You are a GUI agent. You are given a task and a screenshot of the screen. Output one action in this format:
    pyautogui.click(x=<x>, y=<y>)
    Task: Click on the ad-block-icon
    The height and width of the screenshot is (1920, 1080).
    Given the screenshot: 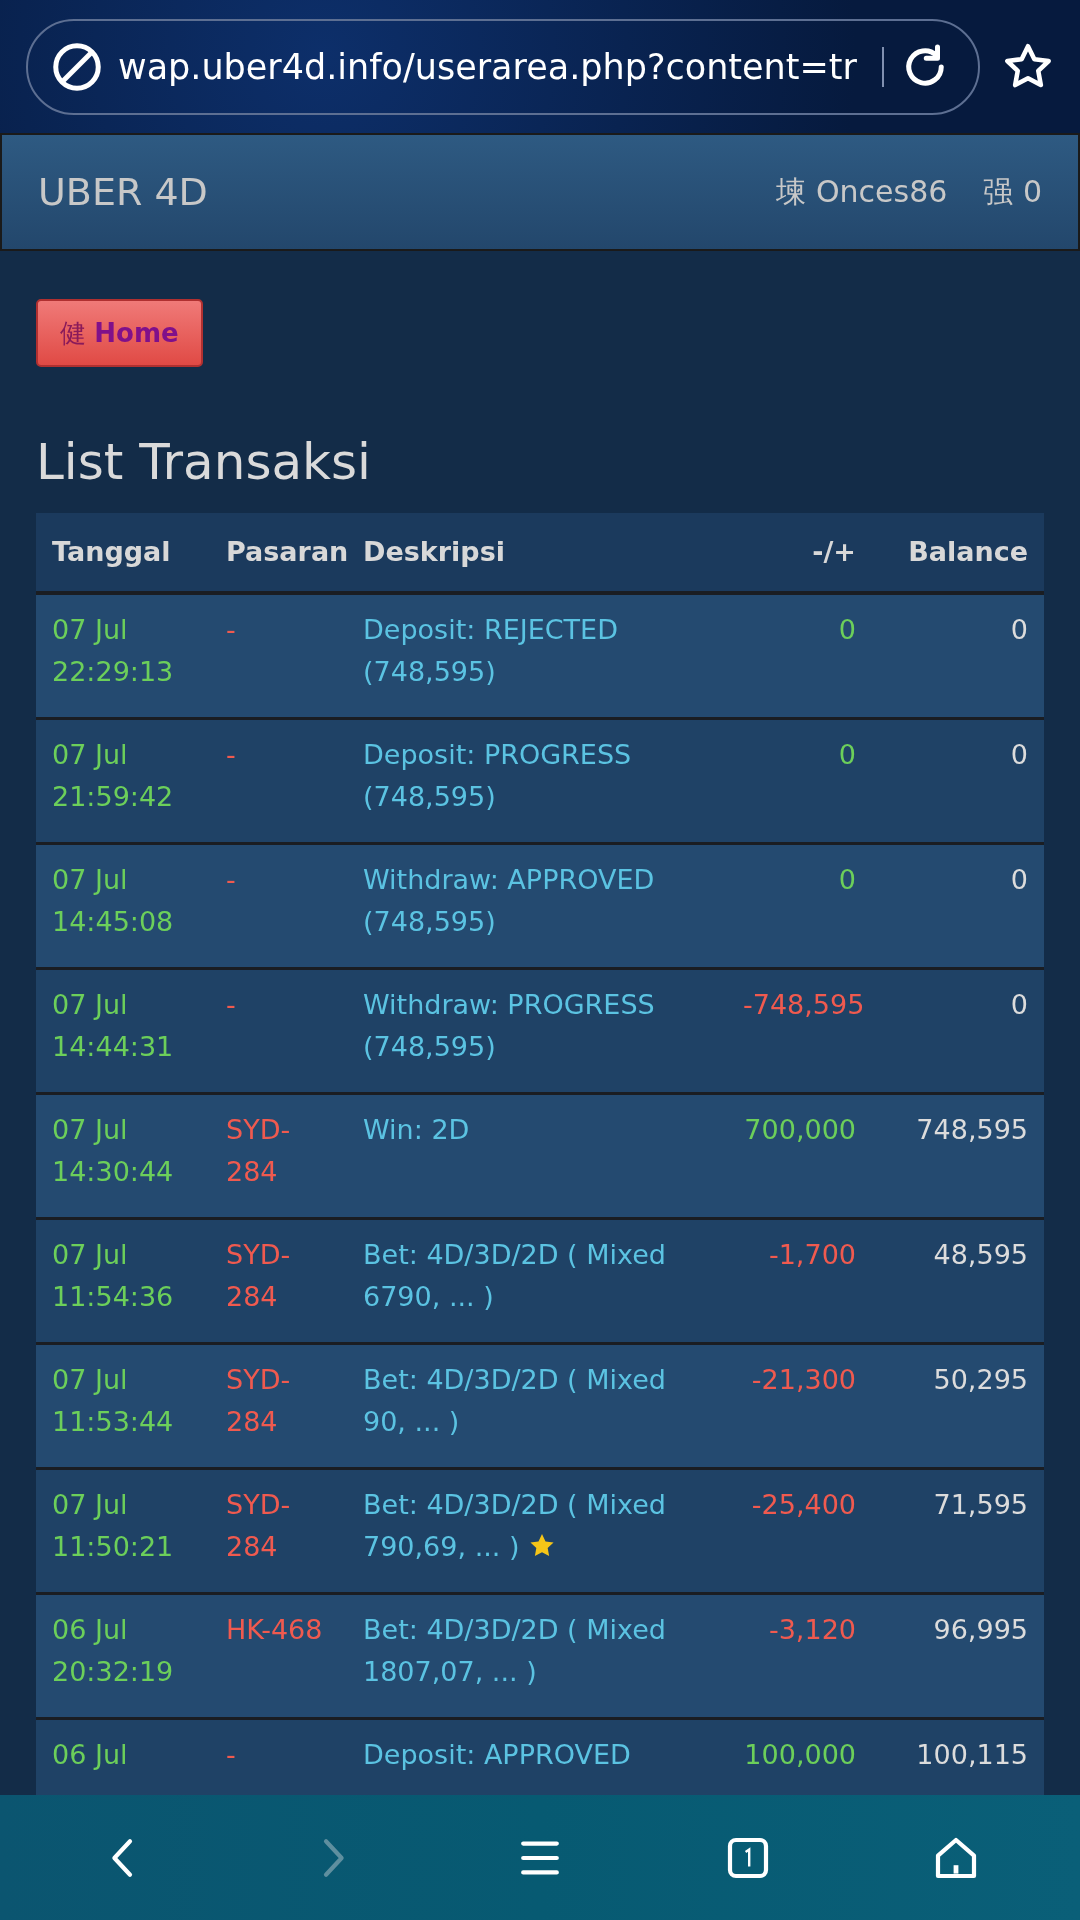 What is the action you would take?
    pyautogui.click(x=77, y=66)
    